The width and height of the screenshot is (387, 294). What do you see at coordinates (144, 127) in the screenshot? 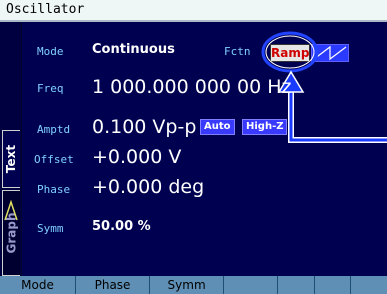
I see `amptd-value: 0.100 Vp-p` at bounding box center [144, 127].